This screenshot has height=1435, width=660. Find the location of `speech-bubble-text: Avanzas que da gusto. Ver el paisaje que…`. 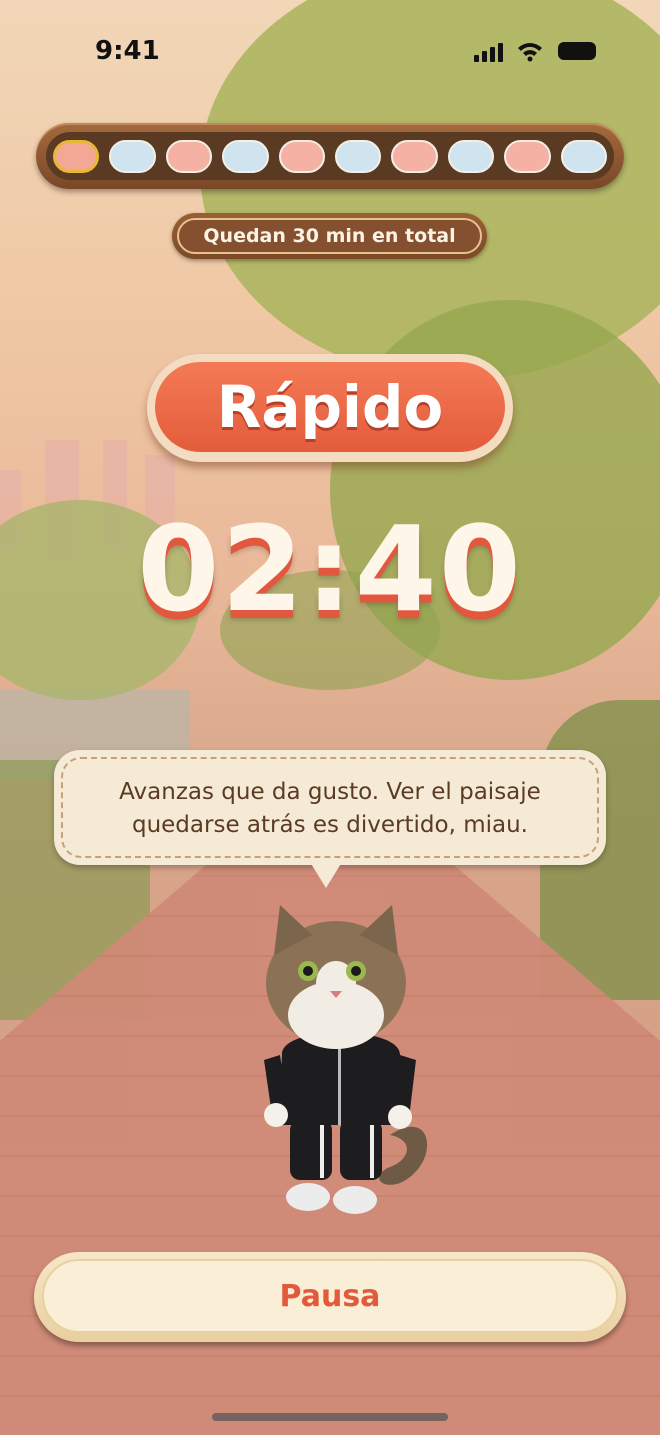

speech-bubble-text: Avanzas que da gusto. Ver el paisaje que… is located at coordinates (330, 809).